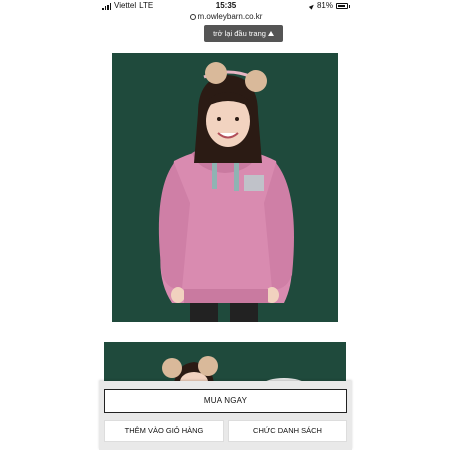 This screenshot has height=450, width=450. Describe the element at coordinates (312, 6) in the screenshot. I see `location-icon` at that location.